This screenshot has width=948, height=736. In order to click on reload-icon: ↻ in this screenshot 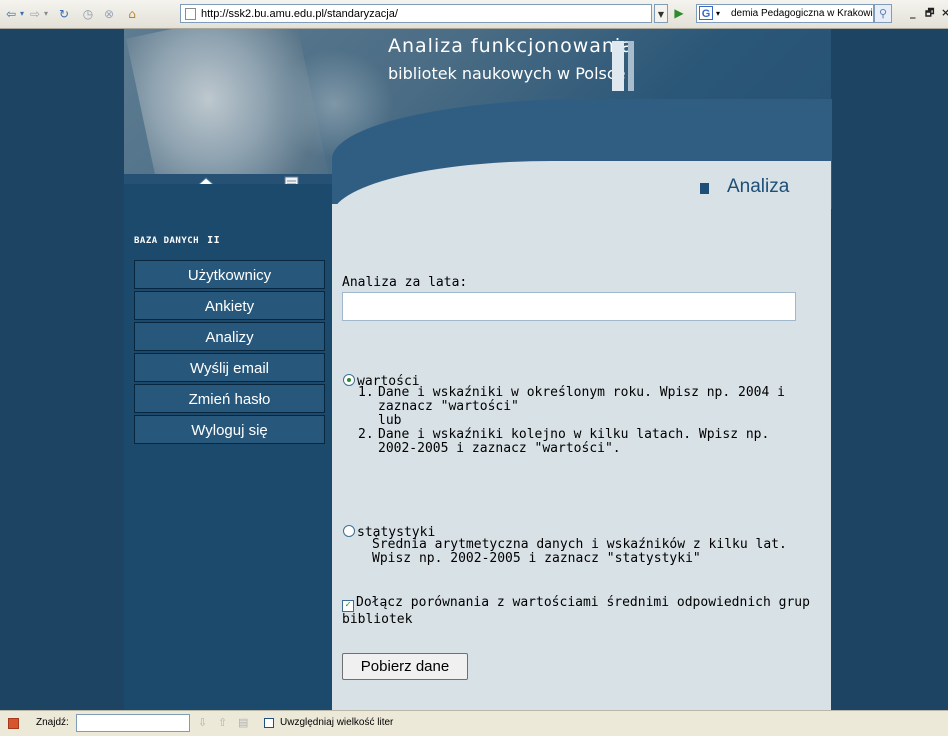, I will do `click(64, 14)`.